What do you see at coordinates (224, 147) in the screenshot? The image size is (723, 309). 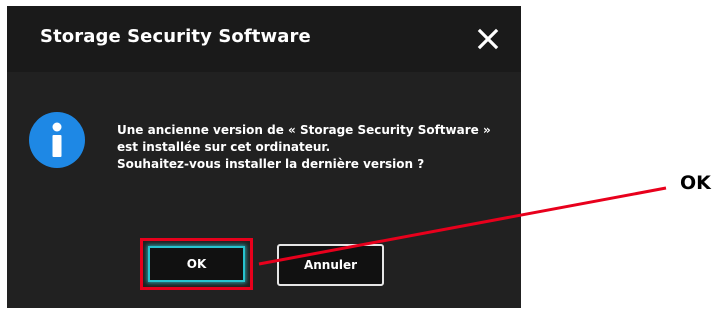 I see `message-line-2: est installée sur cet ordinateur.` at bounding box center [224, 147].